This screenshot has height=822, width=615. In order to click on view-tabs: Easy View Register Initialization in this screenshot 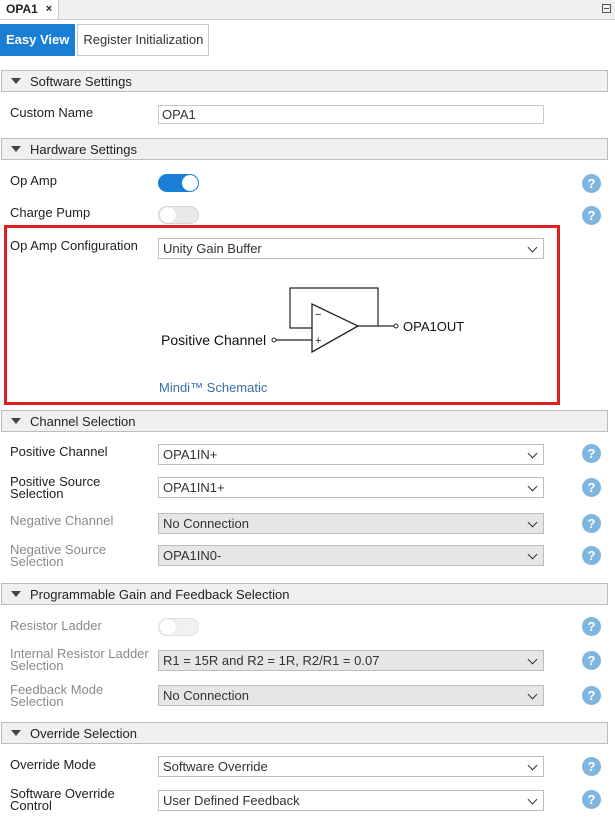, I will do `click(105, 40)`.